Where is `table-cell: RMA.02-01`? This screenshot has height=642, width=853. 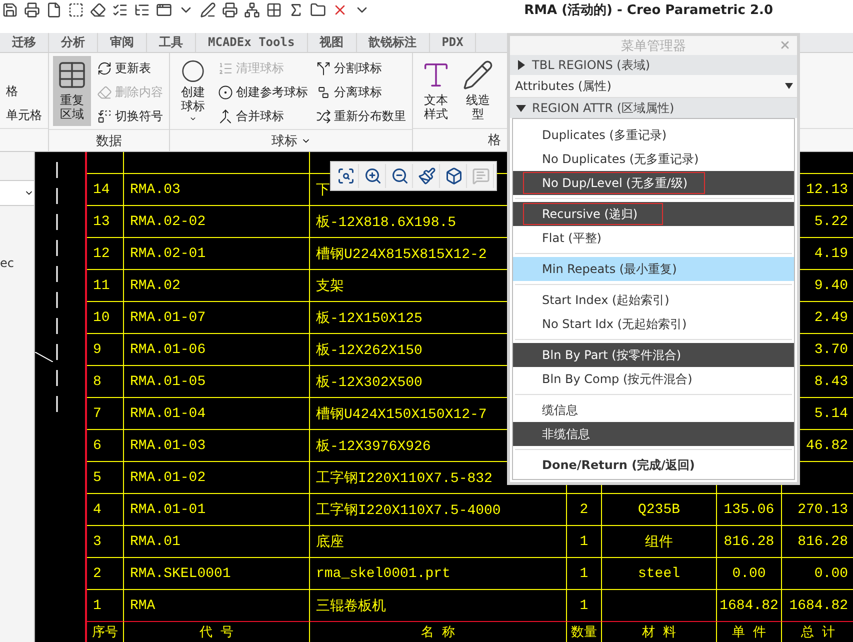
table-cell: RMA.02-01 is located at coordinates (217, 254).